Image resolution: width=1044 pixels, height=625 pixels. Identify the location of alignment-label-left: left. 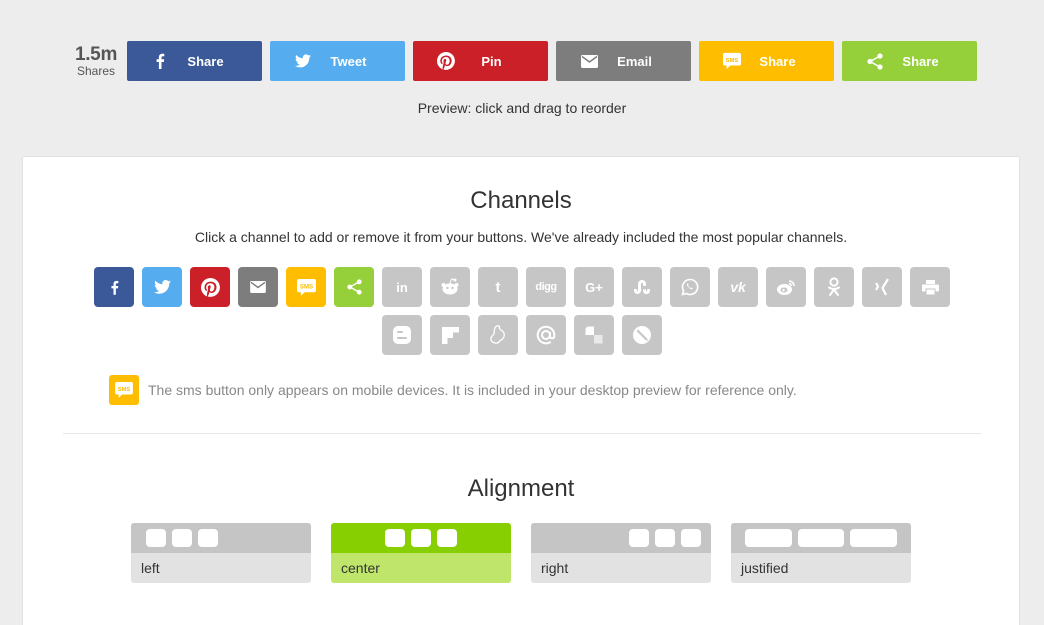
(221, 568).